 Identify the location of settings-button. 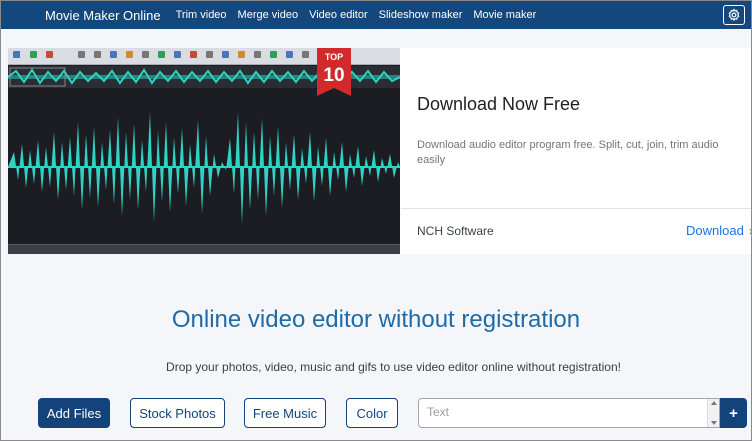
(734, 15).